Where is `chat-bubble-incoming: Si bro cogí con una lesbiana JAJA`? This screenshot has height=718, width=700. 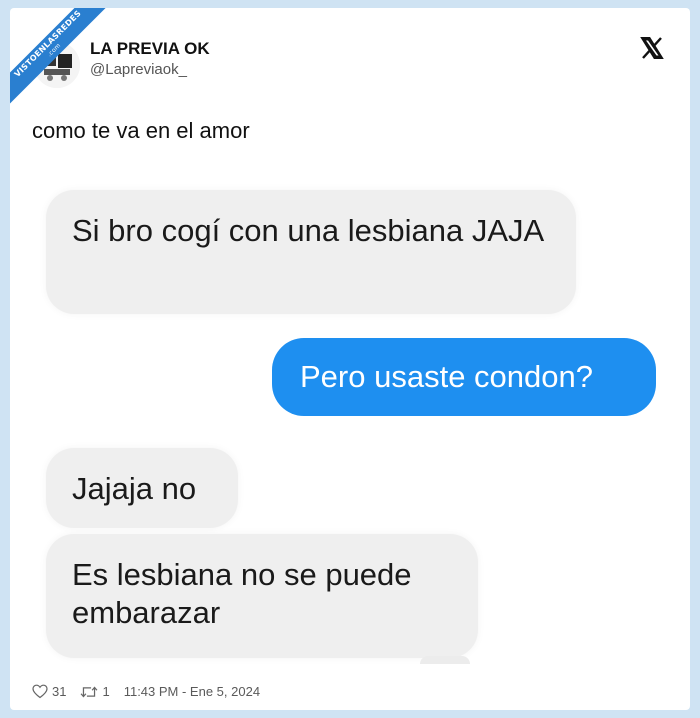 chat-bubble-incoming: Si bro cogí con una lesbiana JAJA is located at coordinates (311, 252).